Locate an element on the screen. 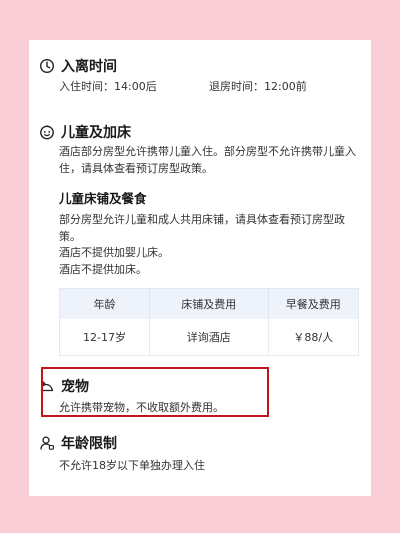  checkin-label: 入住时间： is located at coordinates (86, 86).